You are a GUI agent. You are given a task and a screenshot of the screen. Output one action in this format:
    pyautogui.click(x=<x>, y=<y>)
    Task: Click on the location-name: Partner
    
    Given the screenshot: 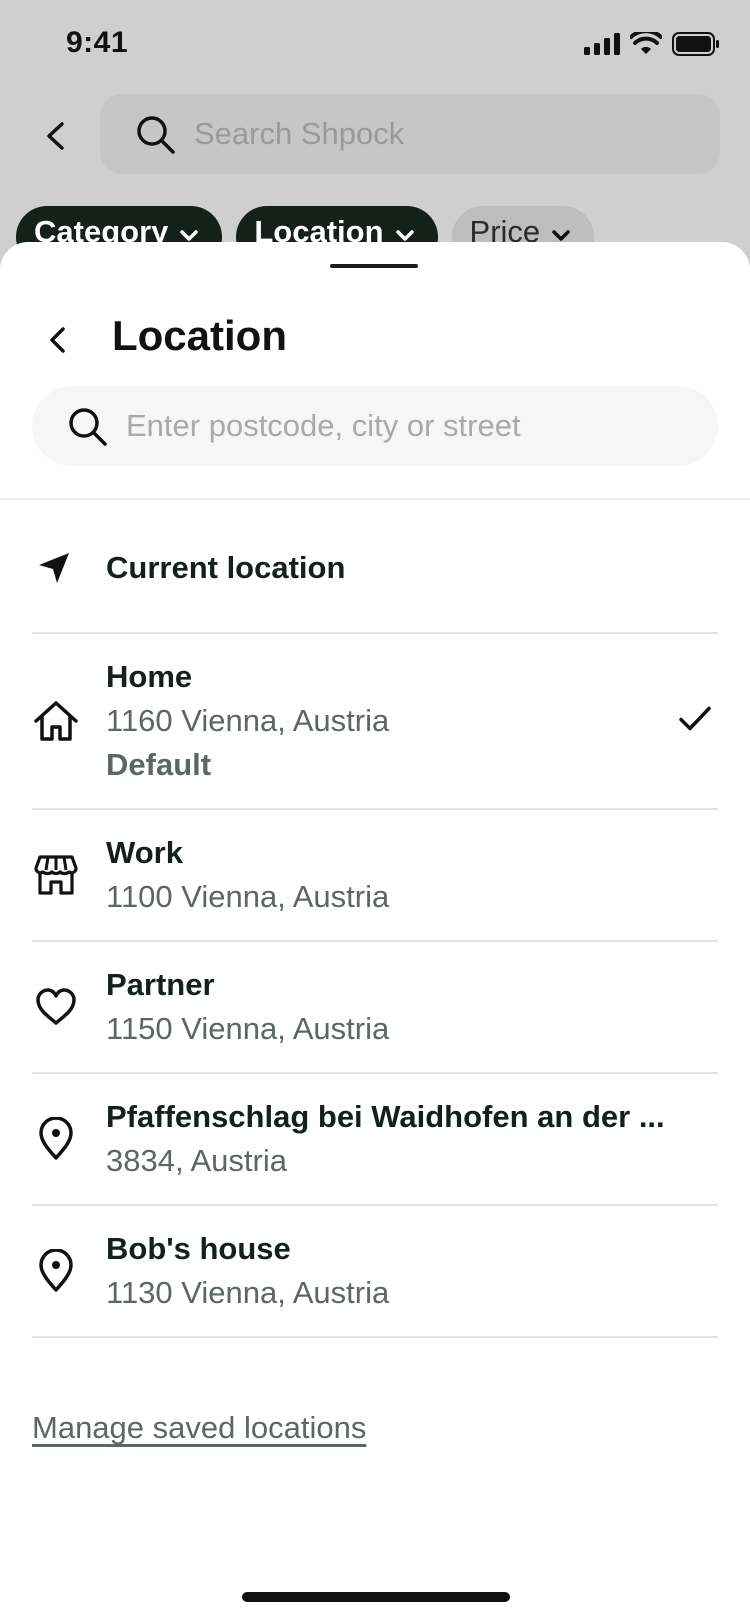 What is the action you would take?
    pyautogui.click(x=160, y=984)
    